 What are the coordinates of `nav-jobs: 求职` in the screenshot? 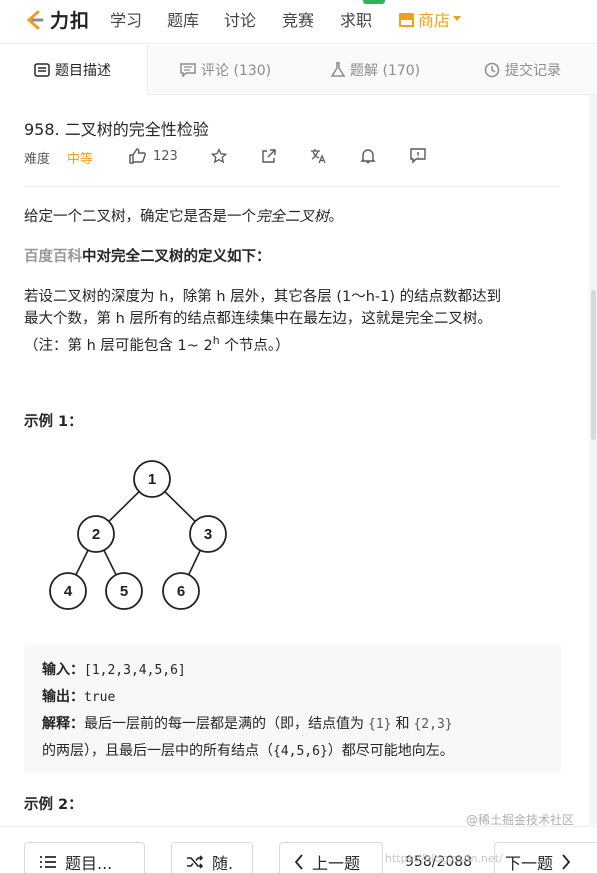 It's located at (356, 19).